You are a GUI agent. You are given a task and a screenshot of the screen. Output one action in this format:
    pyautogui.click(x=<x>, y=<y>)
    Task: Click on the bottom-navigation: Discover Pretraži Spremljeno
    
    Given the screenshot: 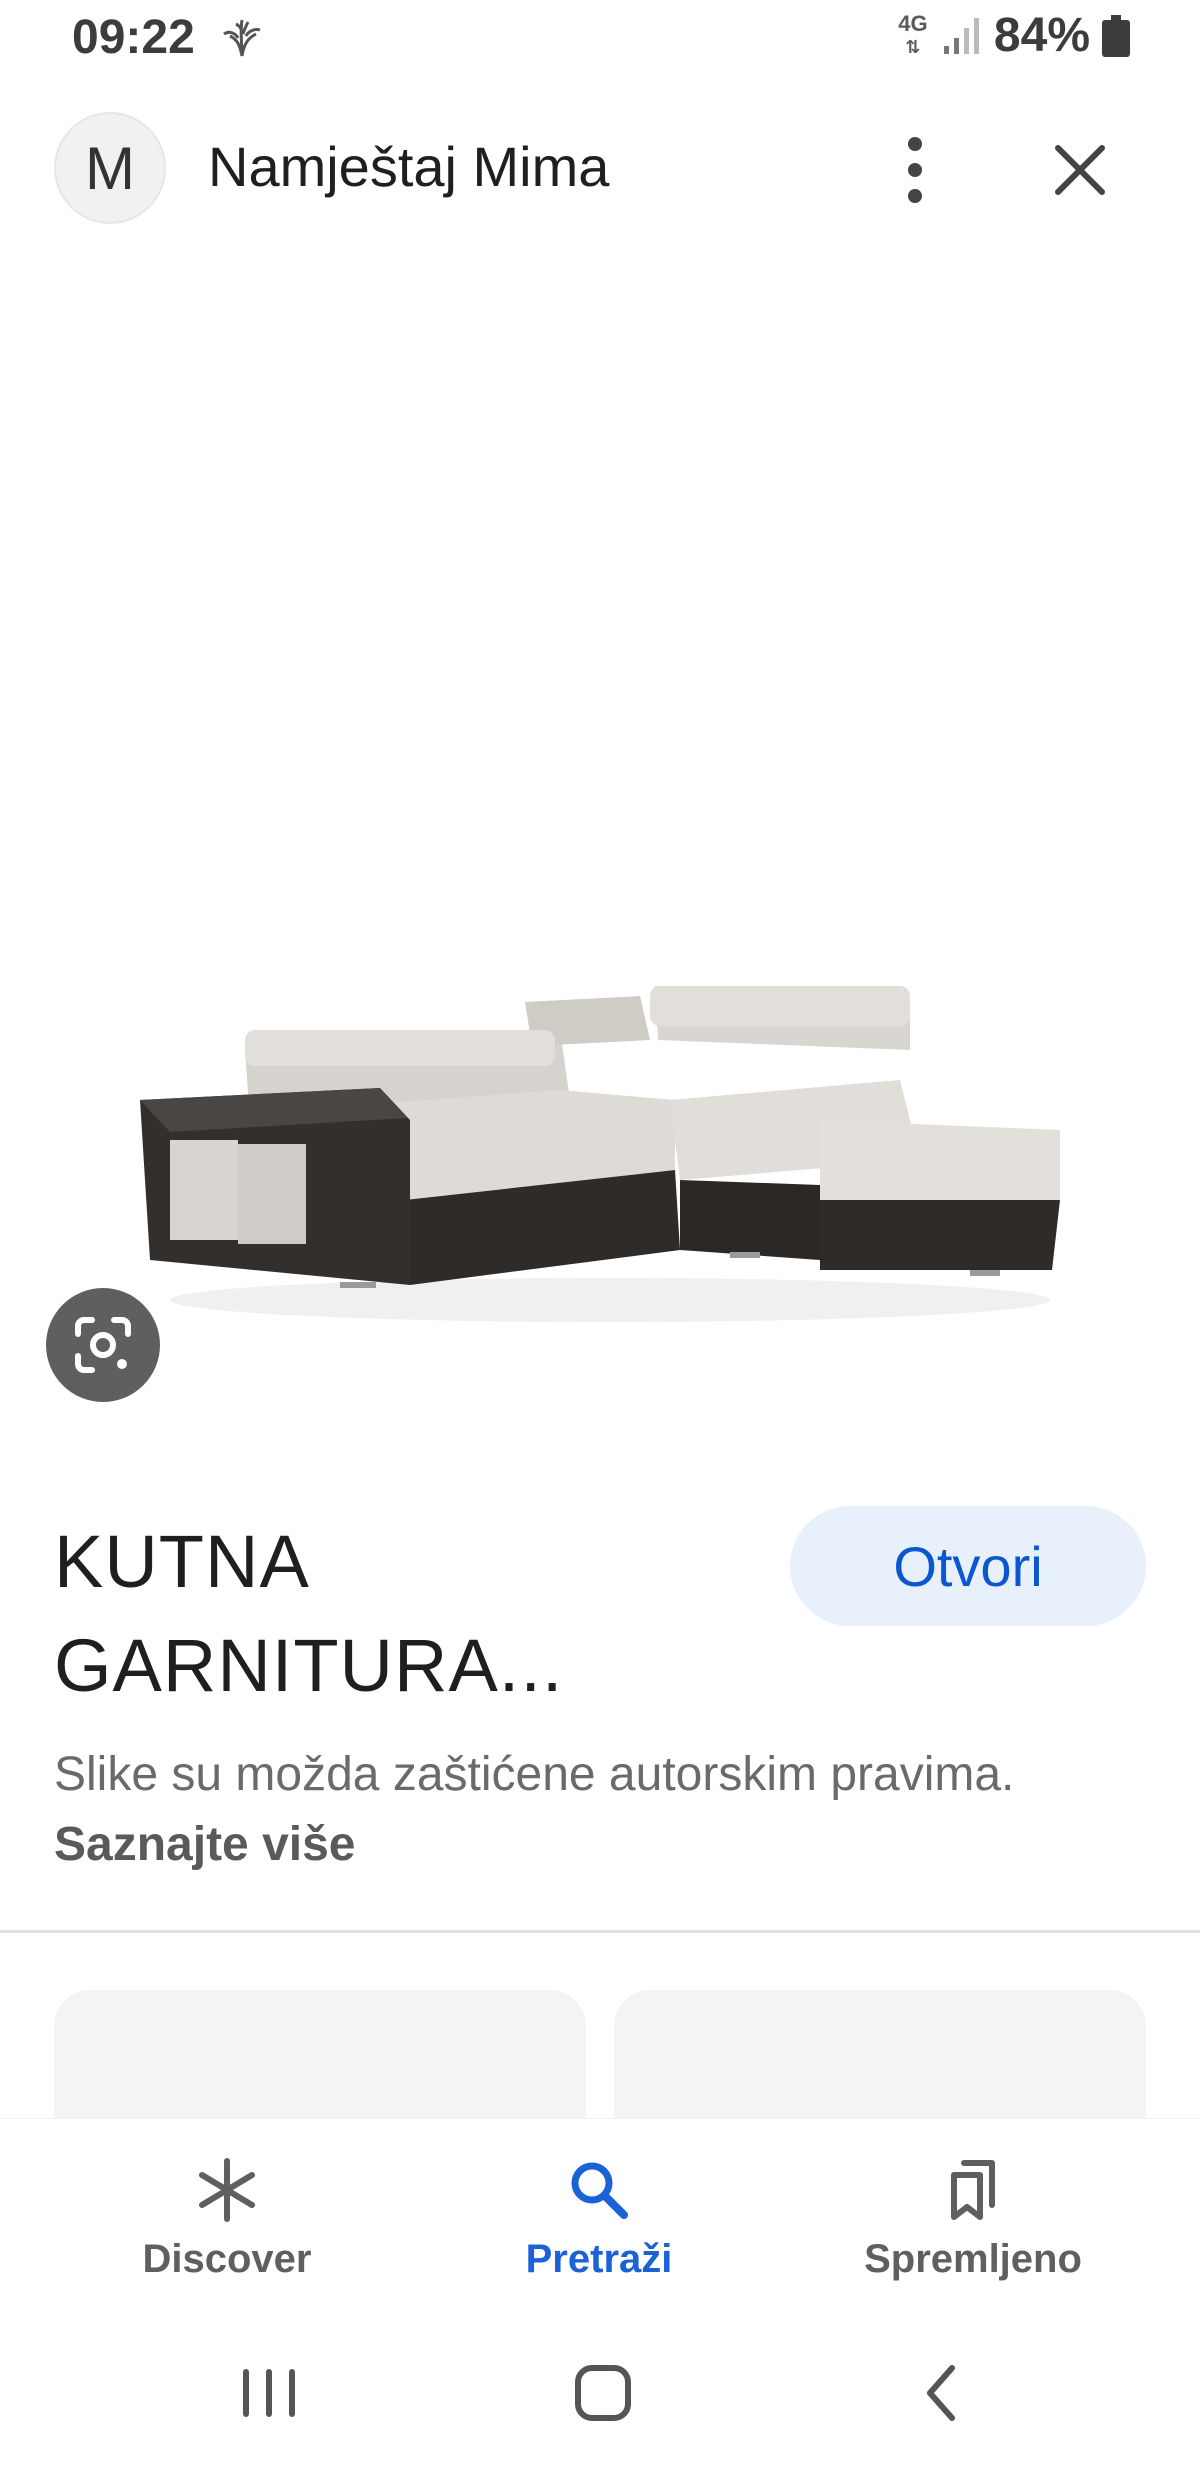 What is the action you would take?
    pyautogui.click(x=600, y=2218)
    